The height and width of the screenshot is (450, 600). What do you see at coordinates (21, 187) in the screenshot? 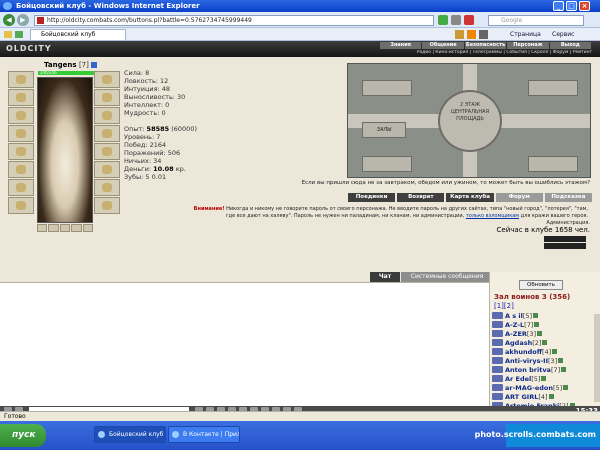
I see `pouch-slot` at bounding box center [21, 187].